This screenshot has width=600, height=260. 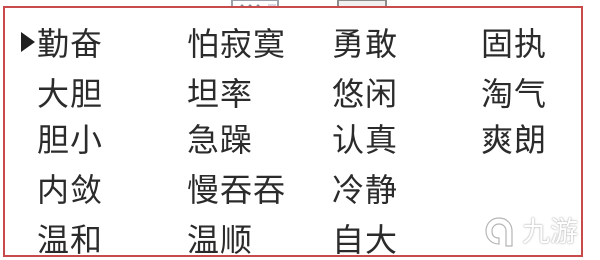 What do you see at coordinates (365, 190) in the screenshot?
I see `nature-option: 冷静` at bounding box center [365, 190].